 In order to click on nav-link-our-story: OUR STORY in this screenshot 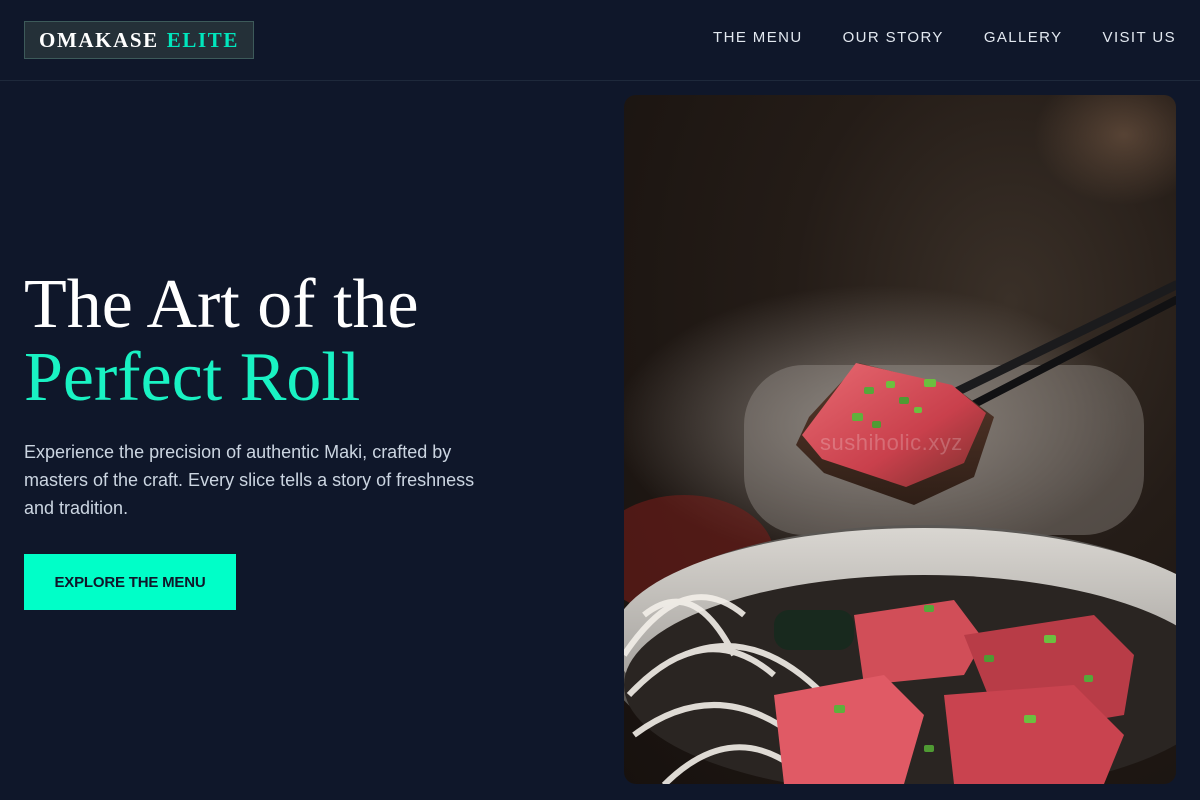, I will do `click(893, 37)`.